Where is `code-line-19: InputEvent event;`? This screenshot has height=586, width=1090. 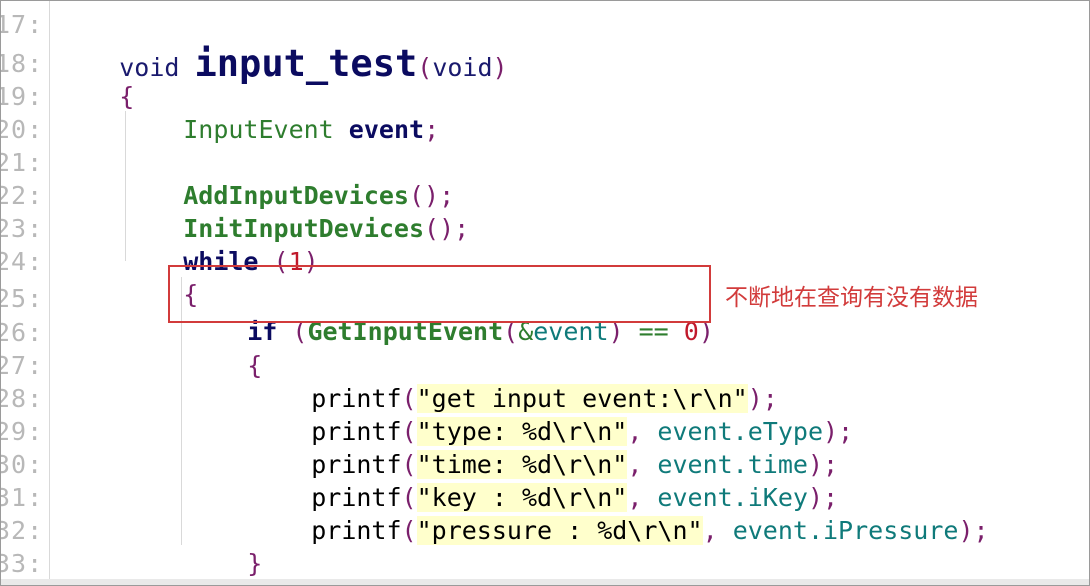
code-line-19: InputEvent event; is located at coordinates (281, 112).